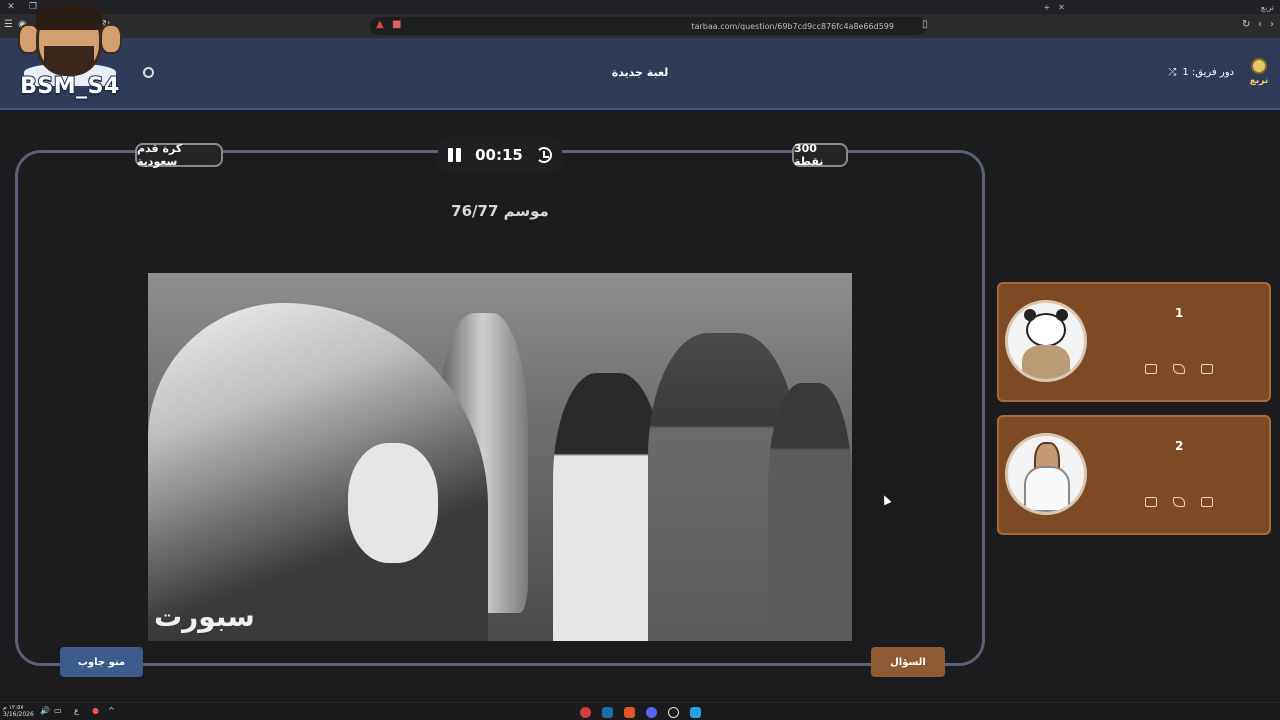 This screenshot has height=720, width=1280. Describe the element at coordinates (1267, 7) in the screenshot. I see `browser-tab-title: تربع` at that location.